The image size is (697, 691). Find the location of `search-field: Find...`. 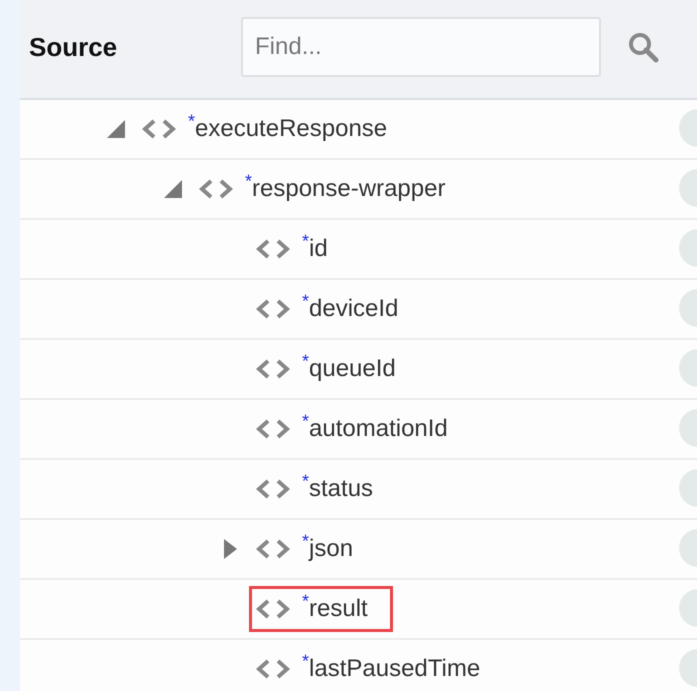

search-field: Find... is located at coordinates (421, 47).